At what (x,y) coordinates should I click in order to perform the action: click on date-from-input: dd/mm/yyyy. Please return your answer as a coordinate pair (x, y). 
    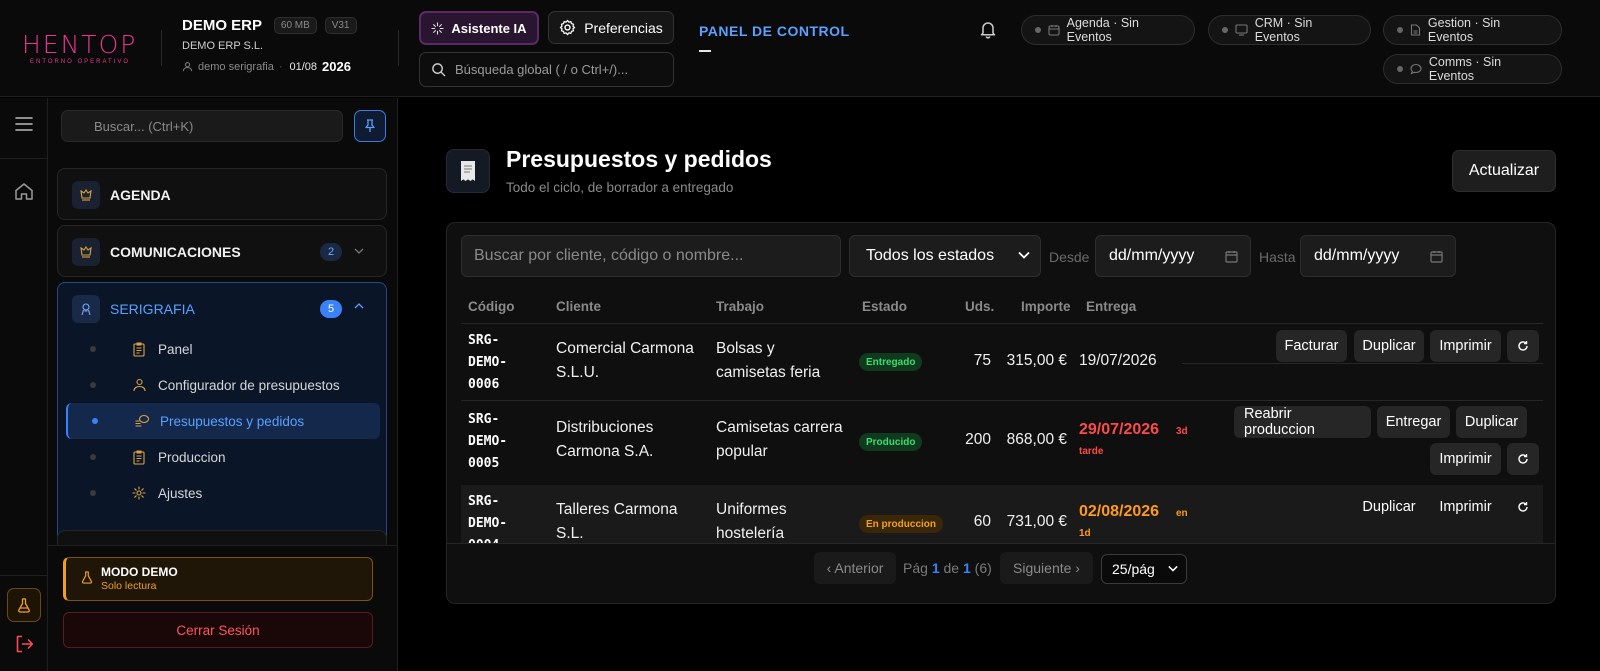
    Looking at the image, I should click on (1173, 256).